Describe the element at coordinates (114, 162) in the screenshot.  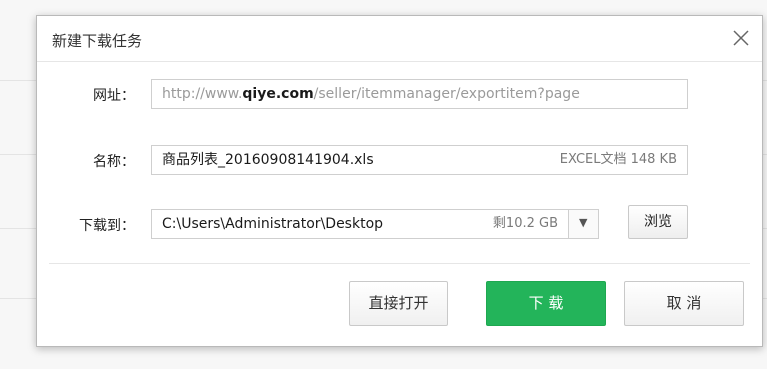
I see `filename-label: 名称：` at that location.